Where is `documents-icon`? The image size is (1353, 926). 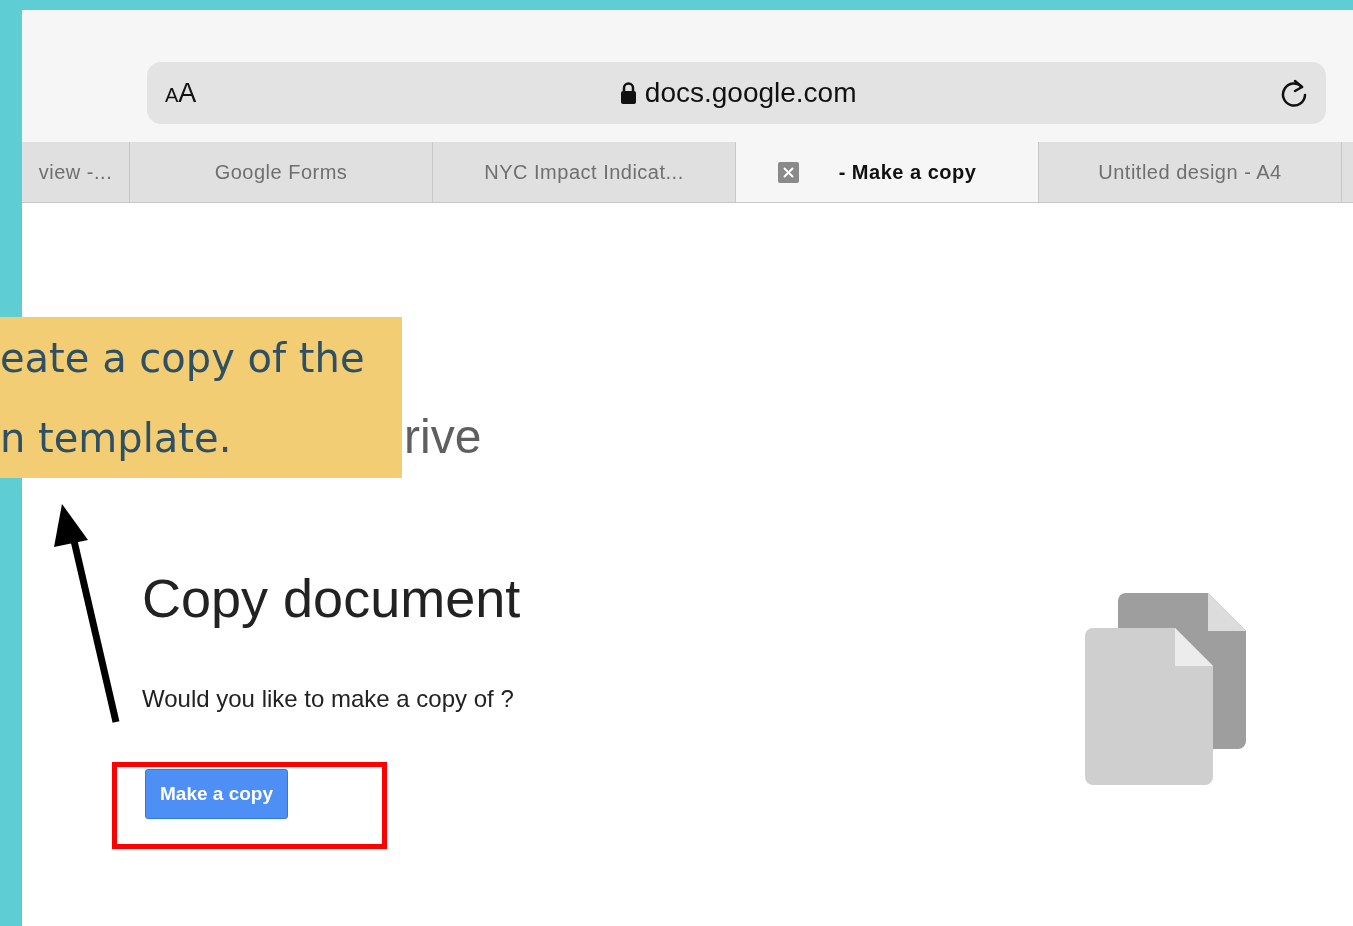 documents-icon is located at coordinates (1165, 689).